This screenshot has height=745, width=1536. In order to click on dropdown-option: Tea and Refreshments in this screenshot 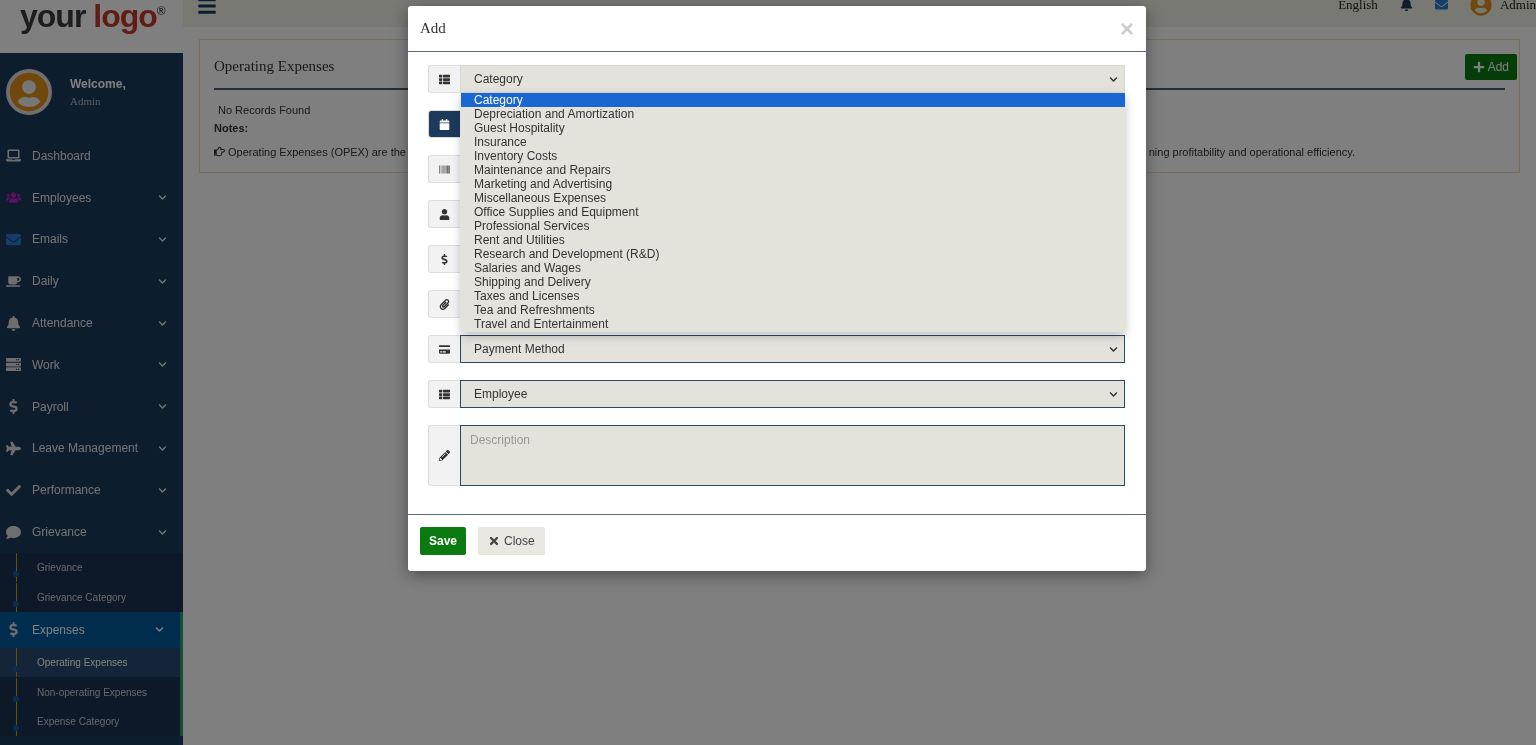, I will do `click(793, 310)`.